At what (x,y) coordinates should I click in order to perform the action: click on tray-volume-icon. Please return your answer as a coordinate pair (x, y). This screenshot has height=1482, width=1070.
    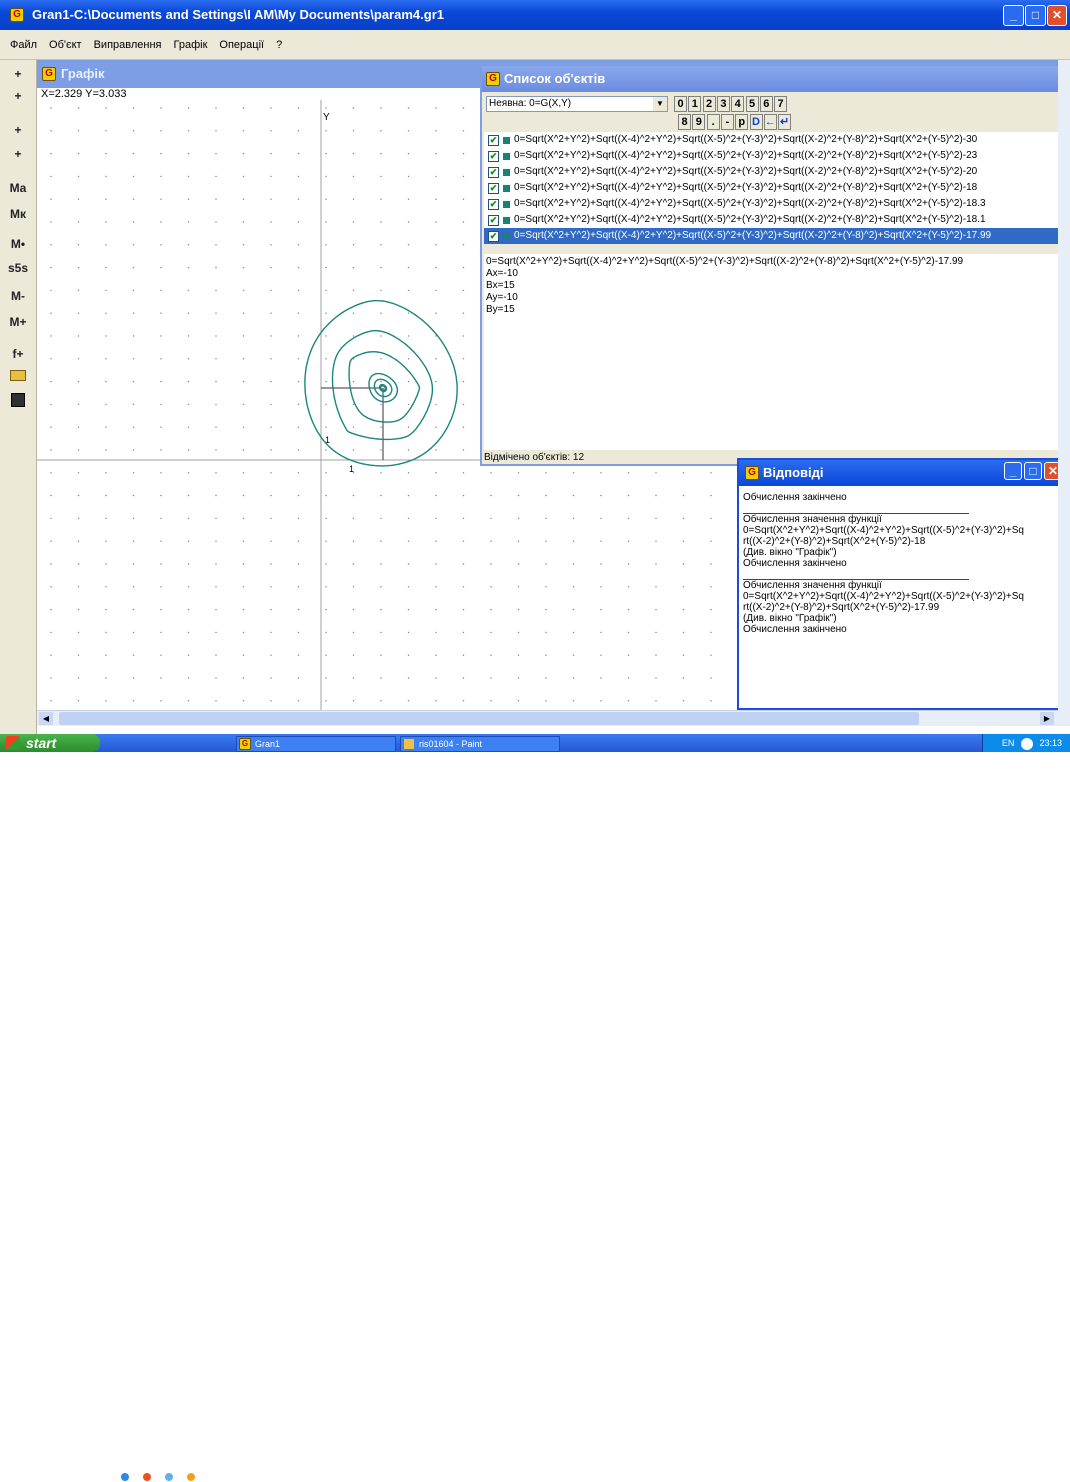
    Looking at the image, I should click on (1026, 743).